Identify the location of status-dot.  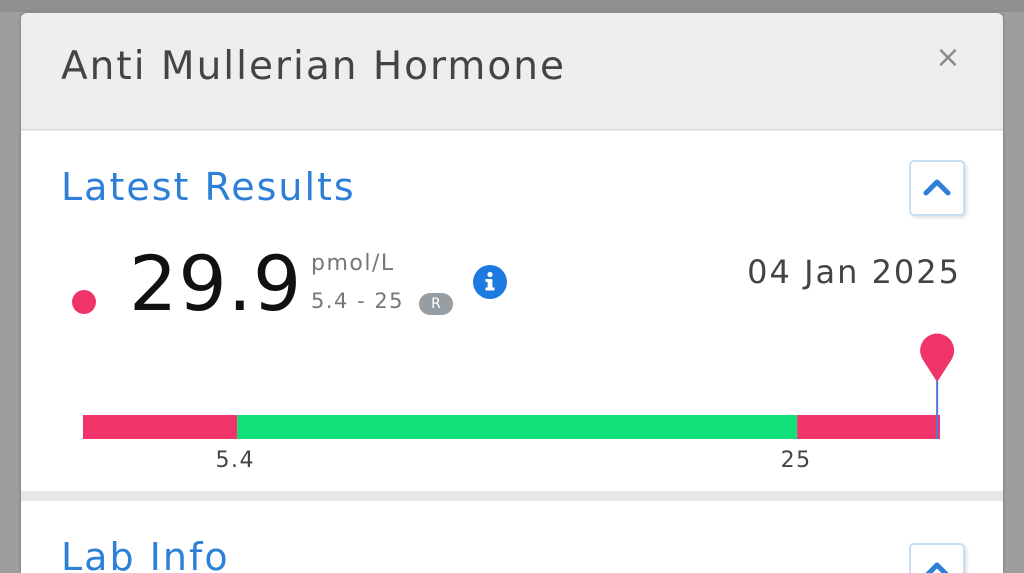
(84, 302).